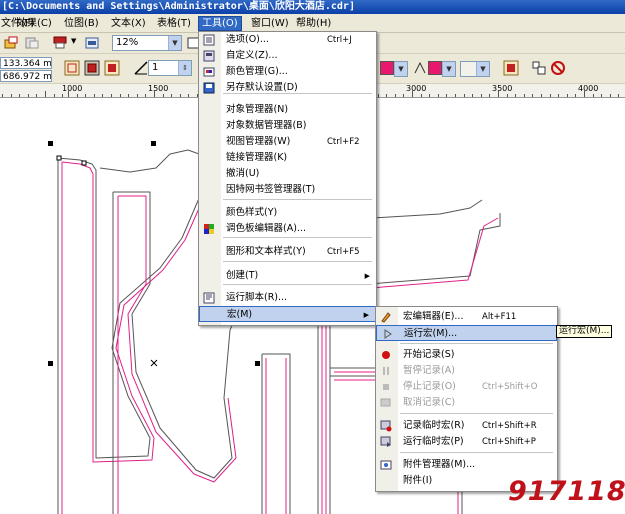  I want to click on import-icon, so click(11, 43).